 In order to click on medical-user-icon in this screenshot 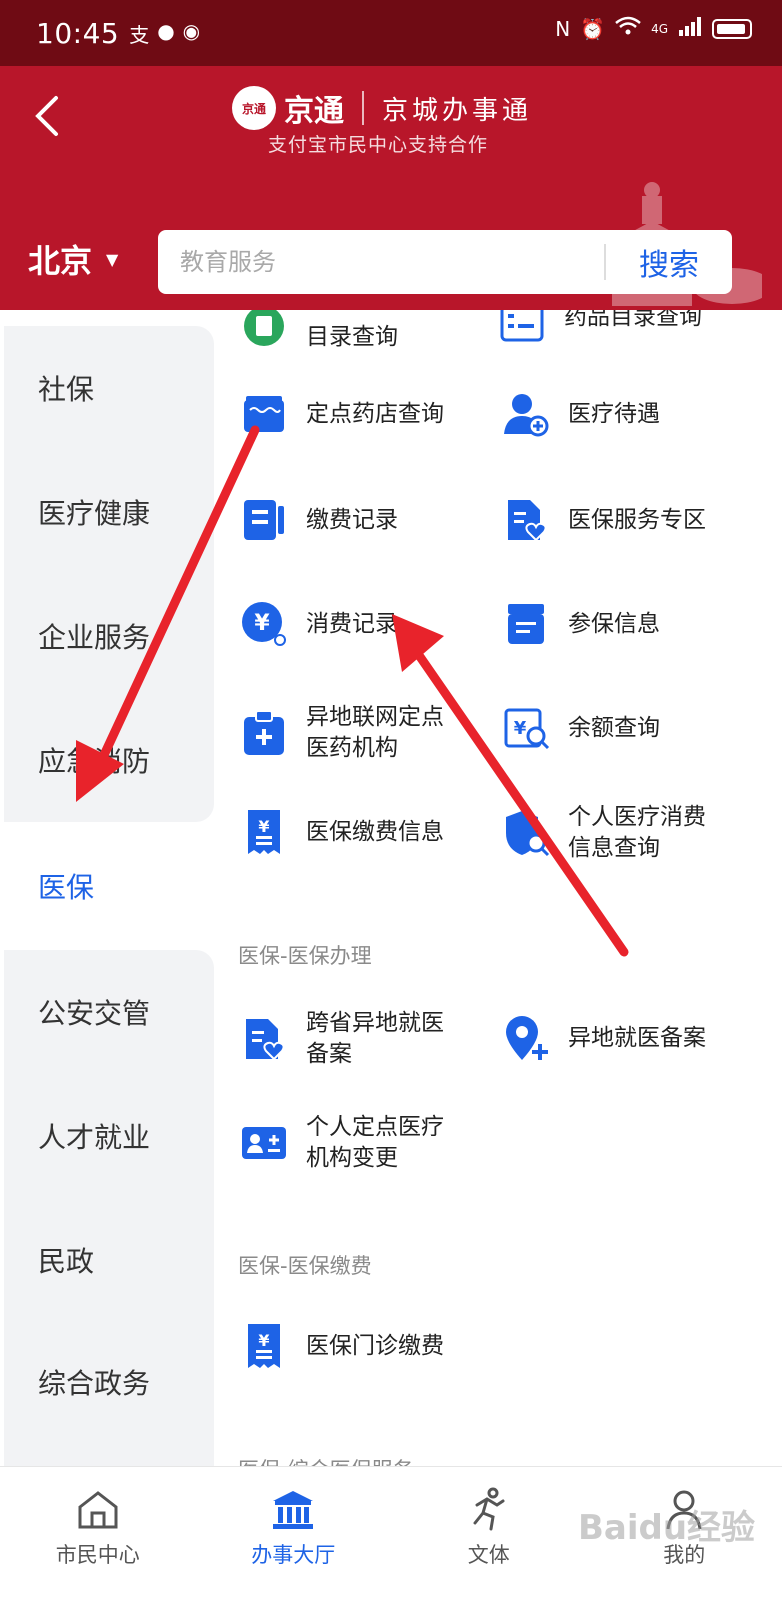, I will do `click(526, 414)`.